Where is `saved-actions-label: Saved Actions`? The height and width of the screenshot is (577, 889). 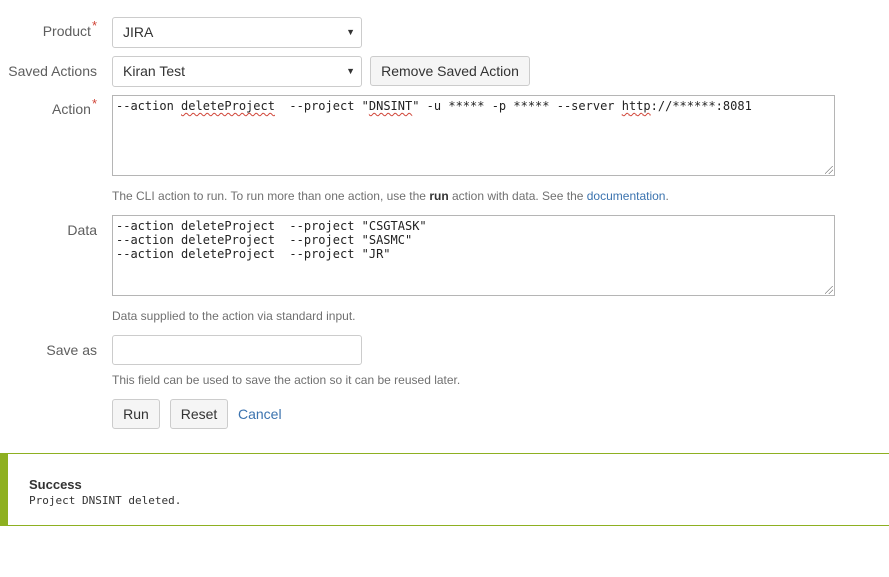 saved-actions-label: Saved Actions is located at coordinates (52, 71).